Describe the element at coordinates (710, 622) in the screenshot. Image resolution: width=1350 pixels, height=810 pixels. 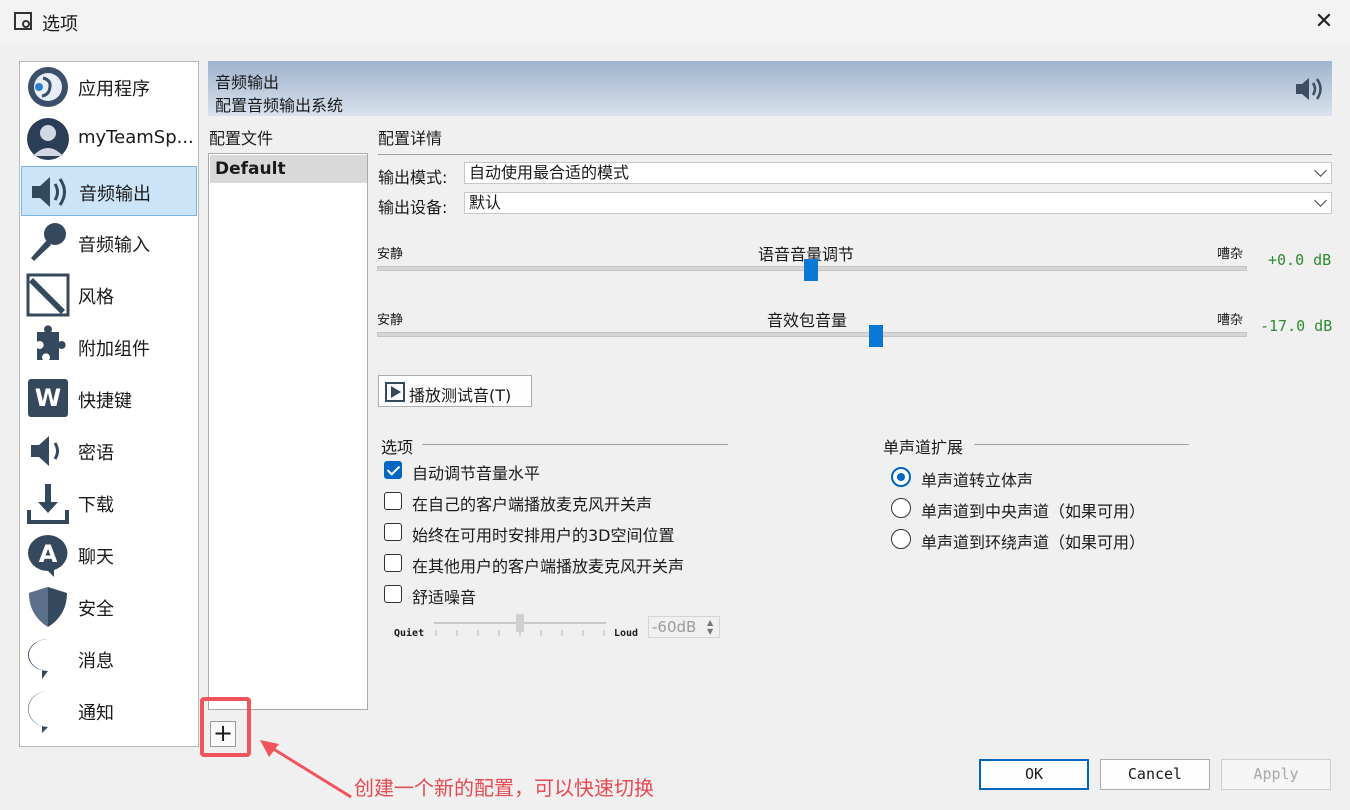
I see `spin-up-icon: ▲` at that location.